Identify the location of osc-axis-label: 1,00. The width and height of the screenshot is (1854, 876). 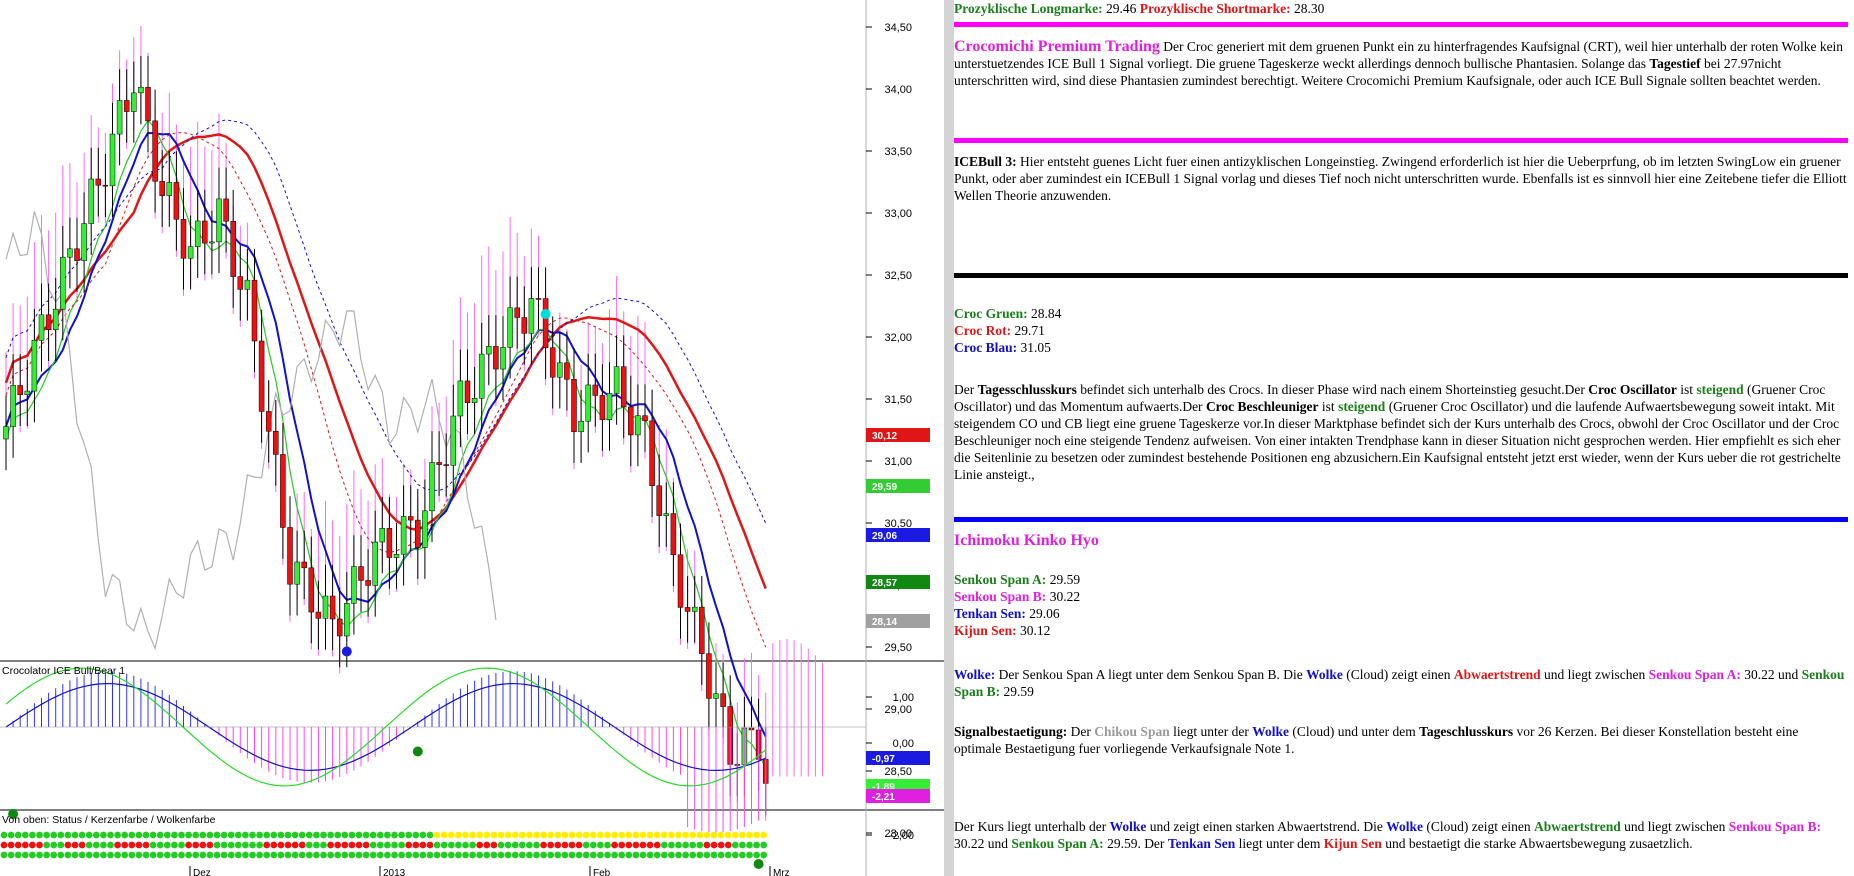
(903, 698).